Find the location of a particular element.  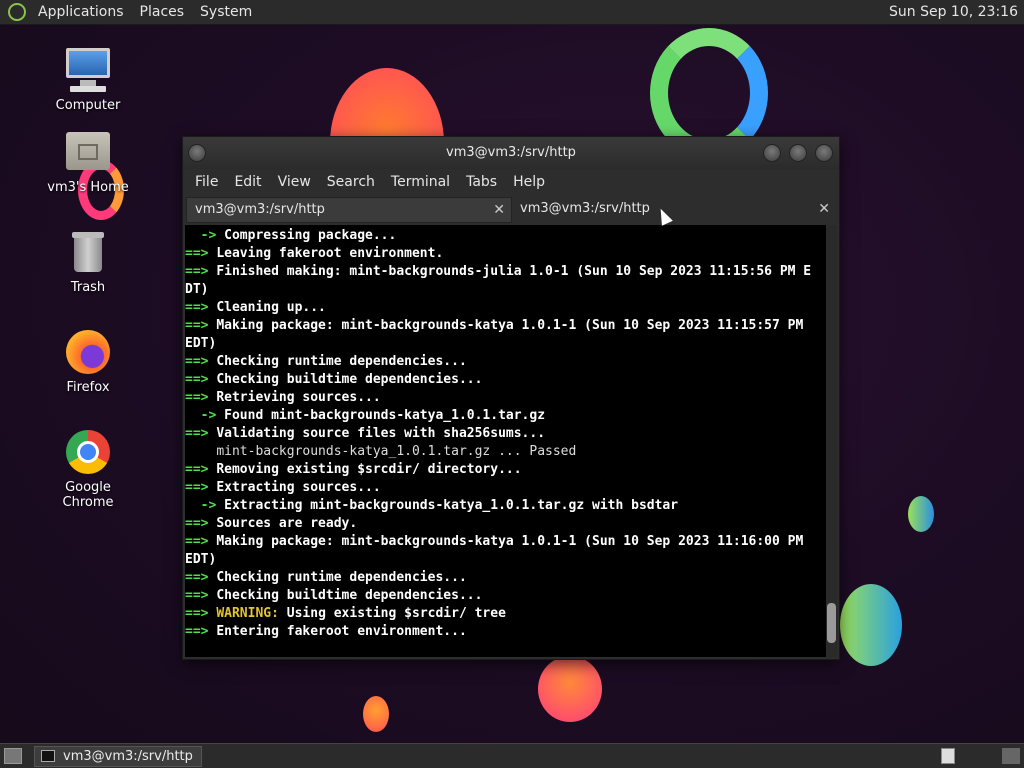

line-text: DT) is located at coordinates (197, 289).